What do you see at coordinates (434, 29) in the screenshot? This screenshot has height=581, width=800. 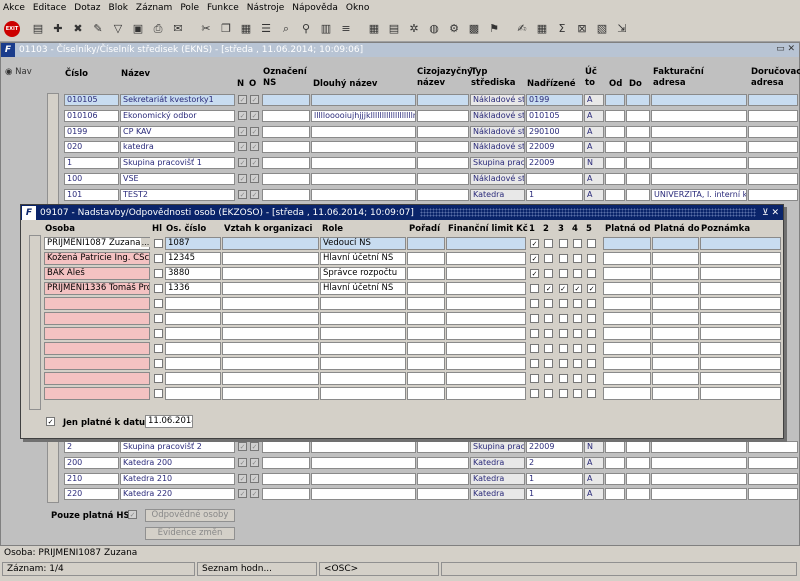 I see `globe-icon: ◍` at bounding box center [434, 29].